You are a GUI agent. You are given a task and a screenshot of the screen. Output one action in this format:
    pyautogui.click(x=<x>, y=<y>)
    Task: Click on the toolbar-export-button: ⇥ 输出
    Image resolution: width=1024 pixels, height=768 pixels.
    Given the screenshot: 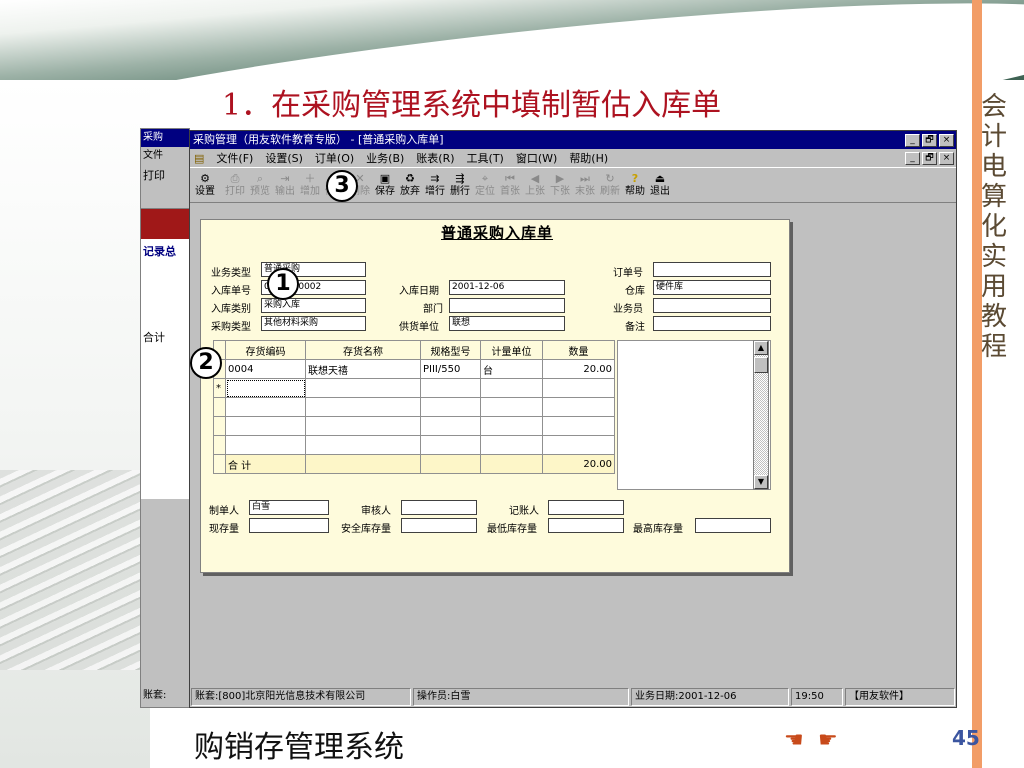 What is the action you would take?
    pyautogui.click(x=285, y=186)
    